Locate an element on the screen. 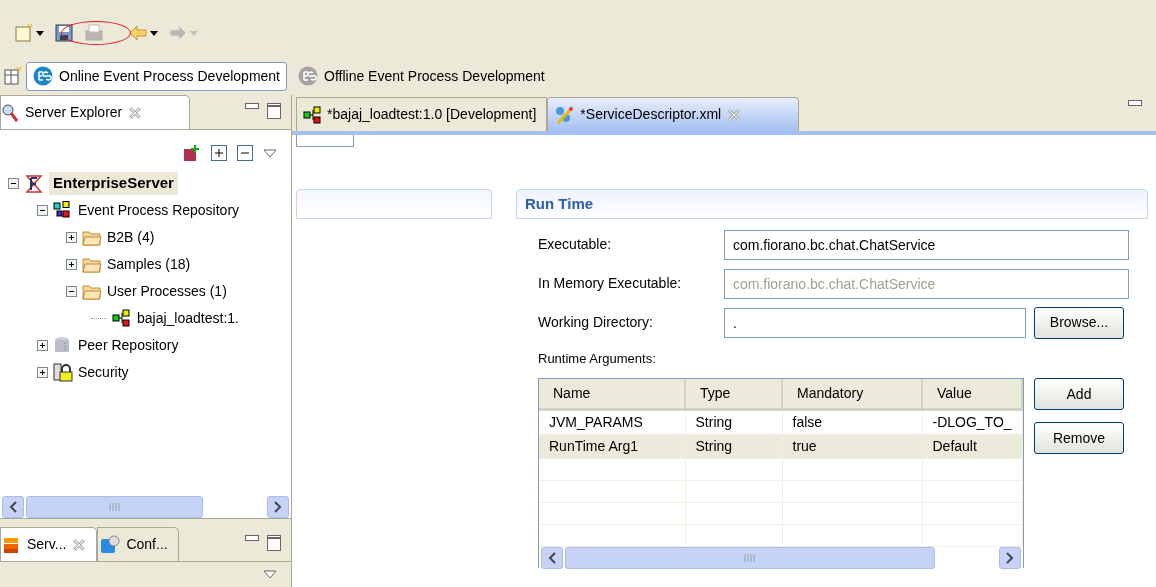 The image size is (1156, 587). tree-item: User Processes (1) is located at coordinates (167, 291).